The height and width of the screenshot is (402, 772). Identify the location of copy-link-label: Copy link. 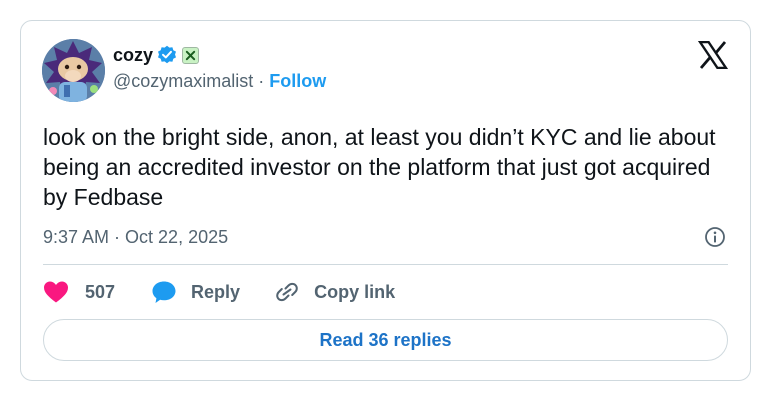
(355, 291).